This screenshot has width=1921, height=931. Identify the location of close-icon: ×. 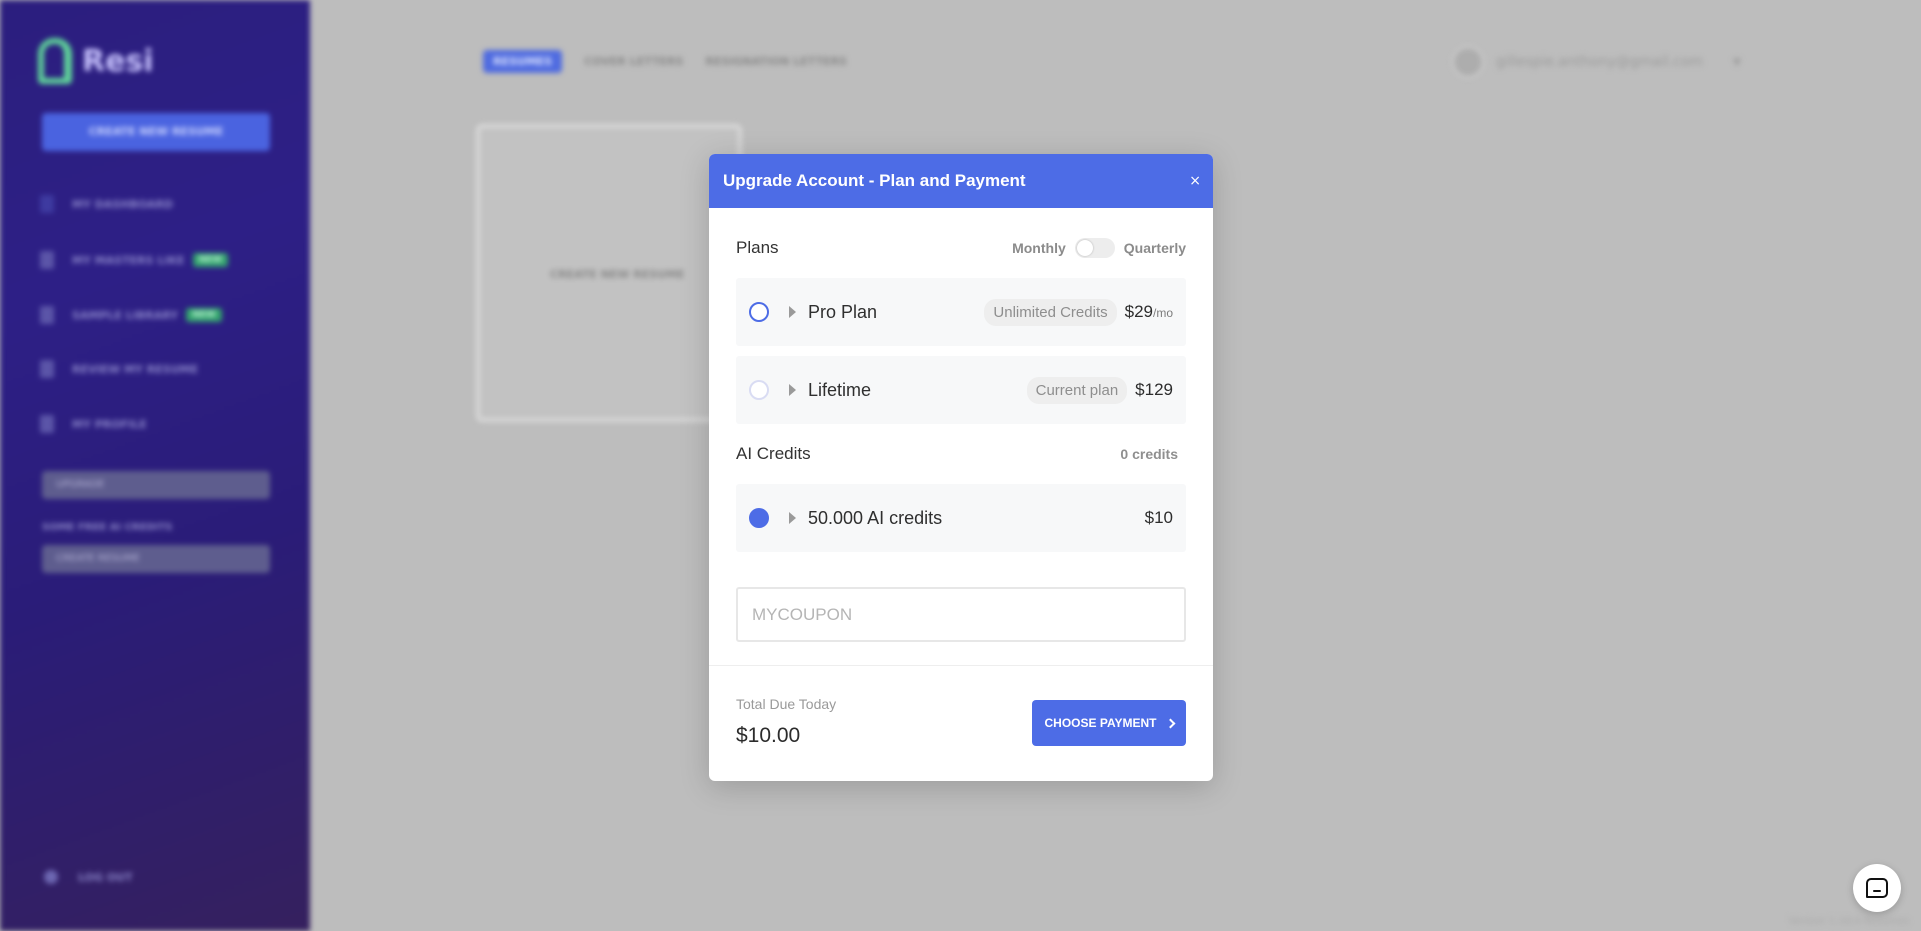
(1195, 181).